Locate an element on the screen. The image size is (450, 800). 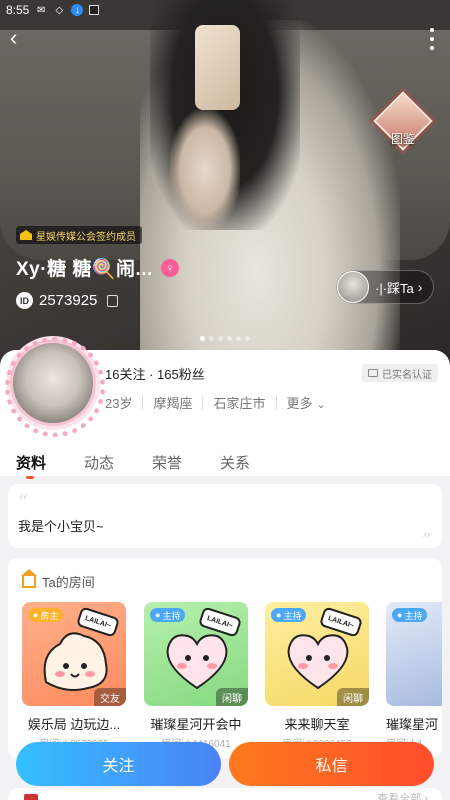
user-name-row: Xy·糖 糖🍭闹... ♀ is located at coordinates (97, 267).